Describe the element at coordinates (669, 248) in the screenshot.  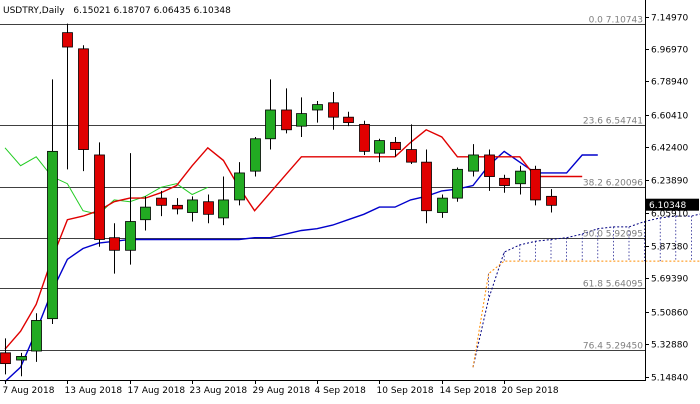
I see `price-tick-label: 5.87380` at that location.